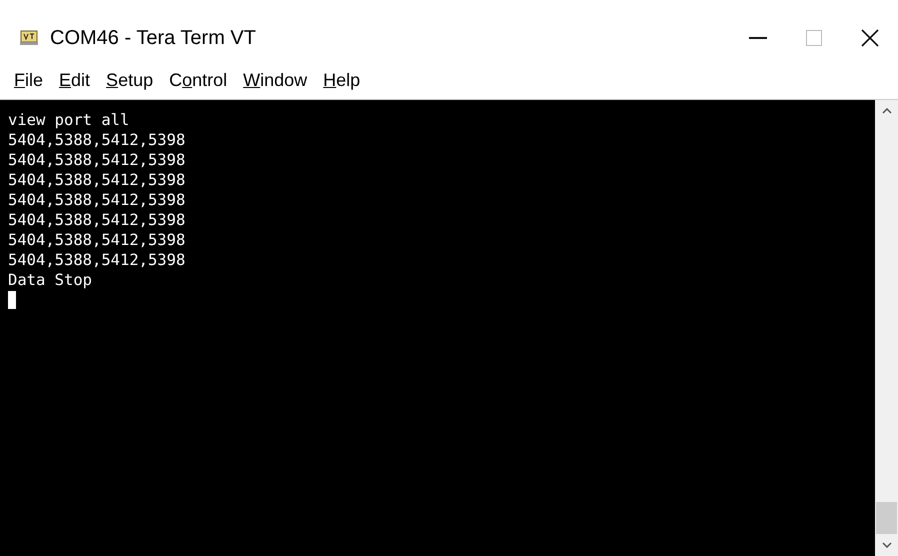  I want to click on menu-item: File, so click(29, 80).